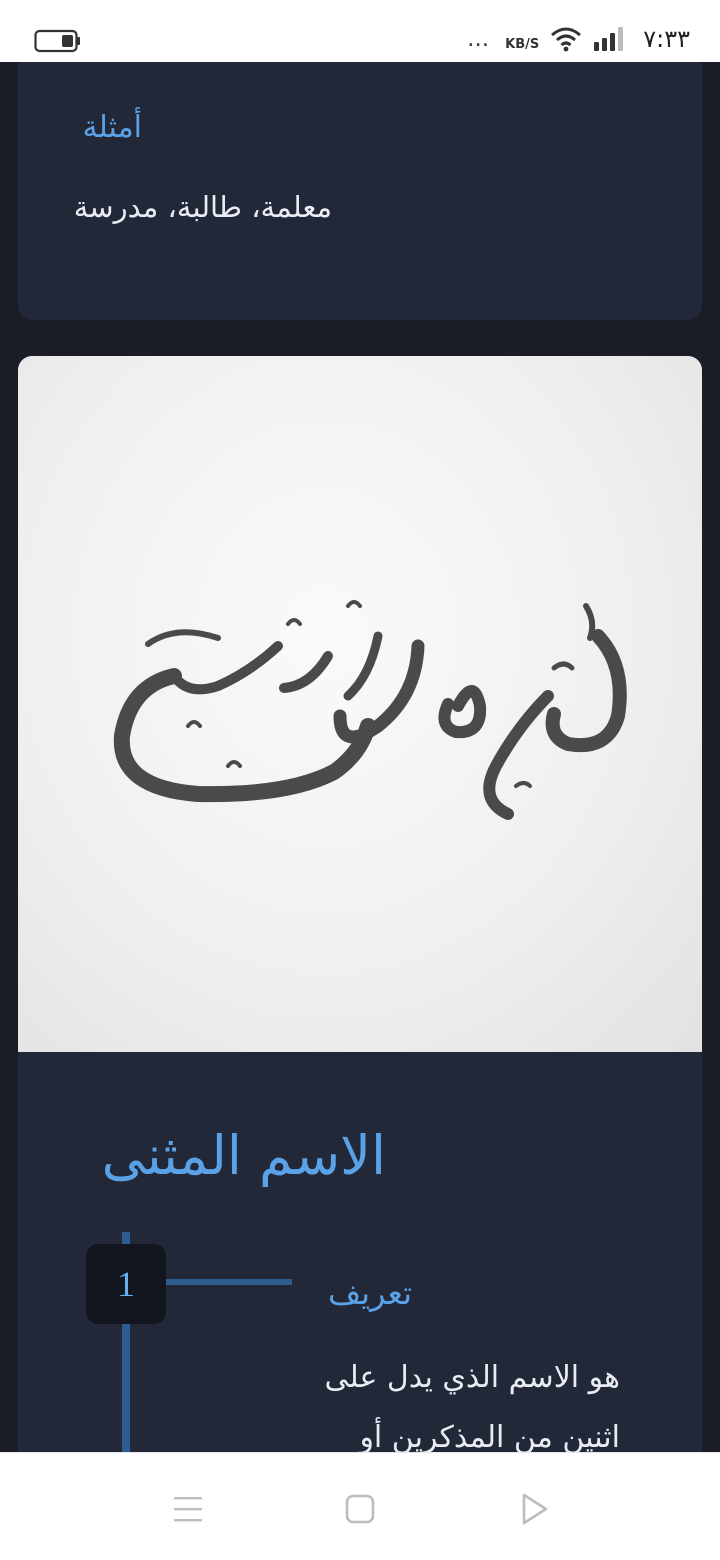  Describe the element at coordinates (188, 1509) in the screenshot. I see `menu-icon` at that location.